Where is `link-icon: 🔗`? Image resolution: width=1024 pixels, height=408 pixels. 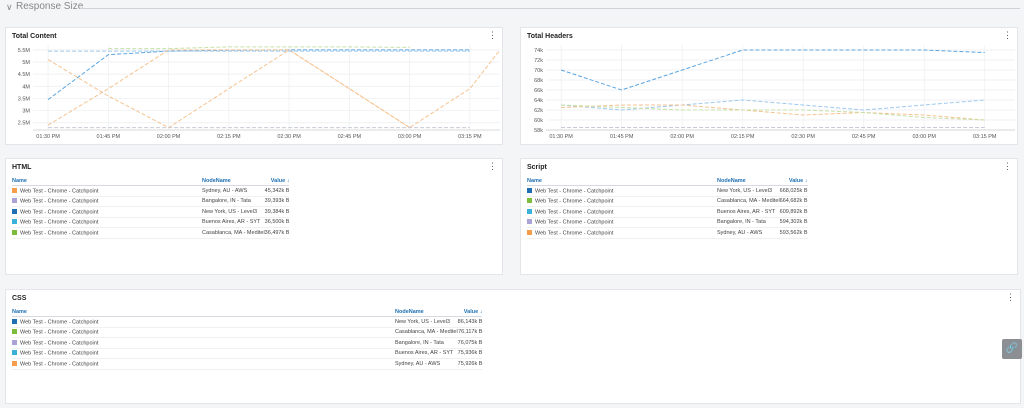 link-icon: 🔗 is located at coordinates (1012, 349).